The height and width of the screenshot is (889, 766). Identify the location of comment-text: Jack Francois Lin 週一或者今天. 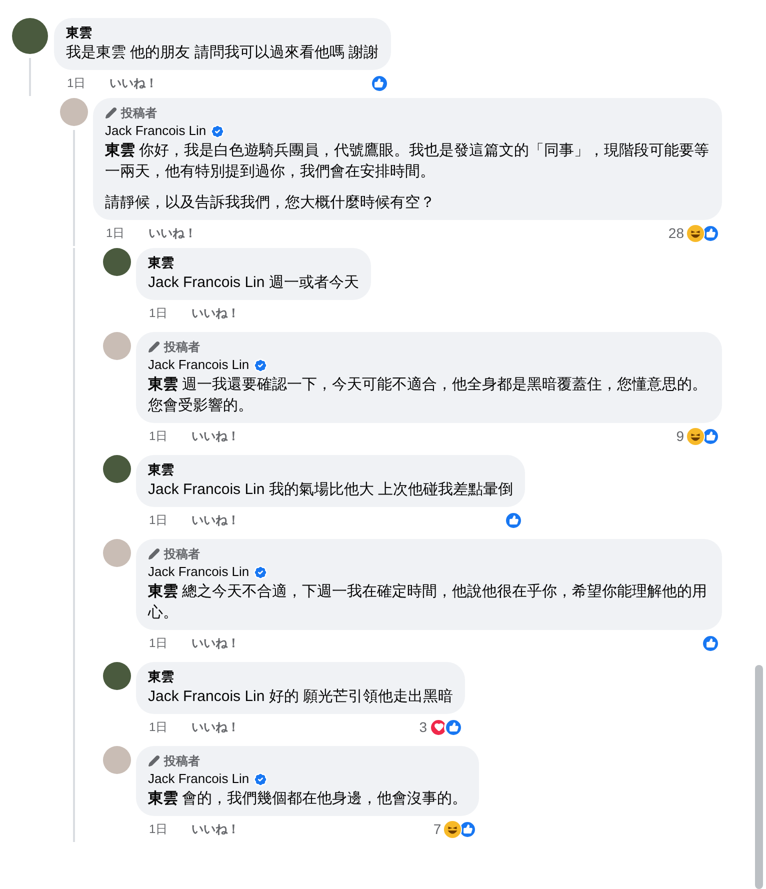
(253, 283).